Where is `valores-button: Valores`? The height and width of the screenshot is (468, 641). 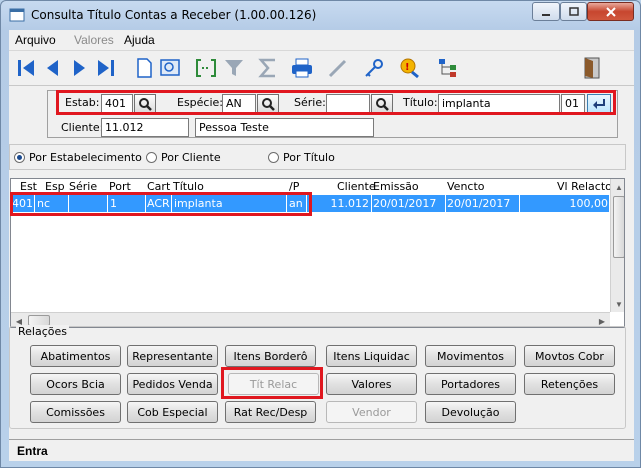 valores-button: Valores is located at coordinates (371, 384).